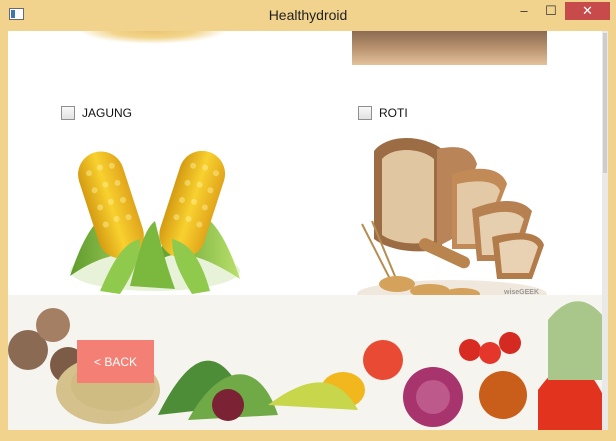 The height and width of the screenshot is (441, 616). What do you see at coordinates (365, 113) in the screenshot?
I see `checkbox-roti` at bounding box center [365, 113].